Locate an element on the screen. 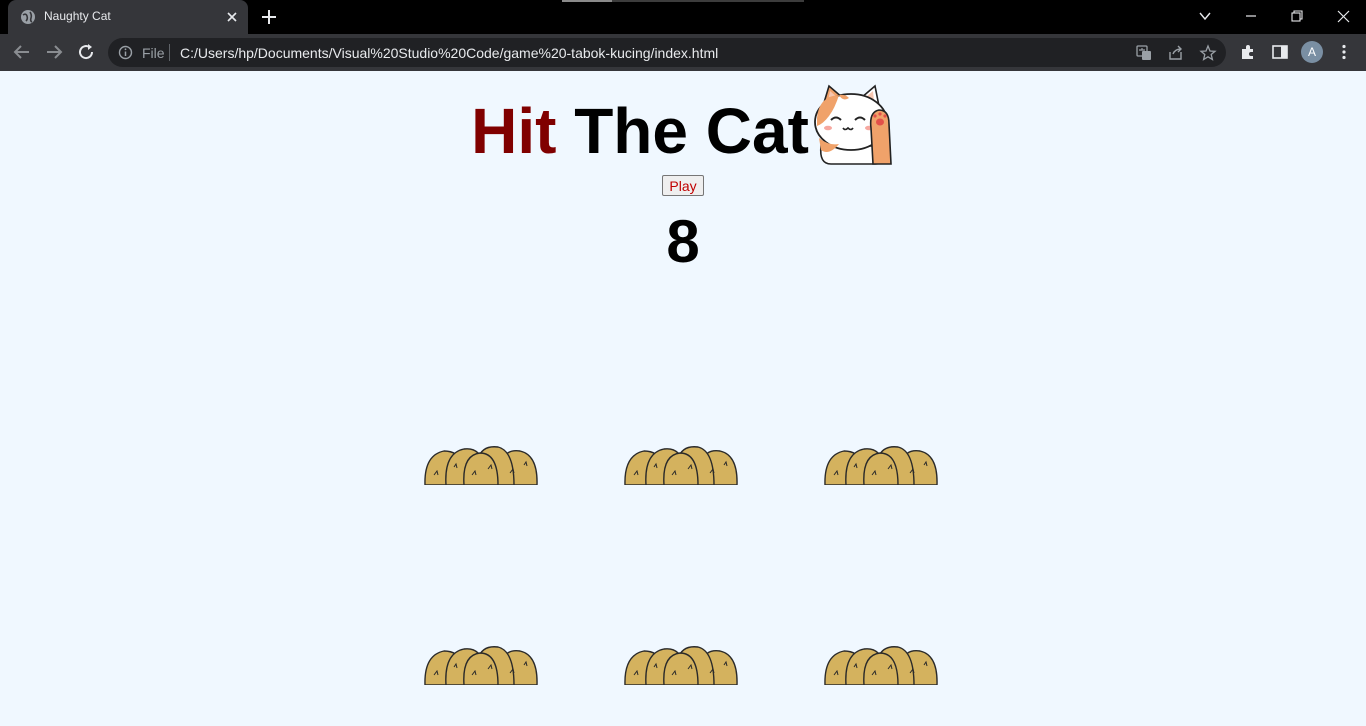 This screenshot has width=1366, height=726. address-divider is located at coordinates (169, 52).